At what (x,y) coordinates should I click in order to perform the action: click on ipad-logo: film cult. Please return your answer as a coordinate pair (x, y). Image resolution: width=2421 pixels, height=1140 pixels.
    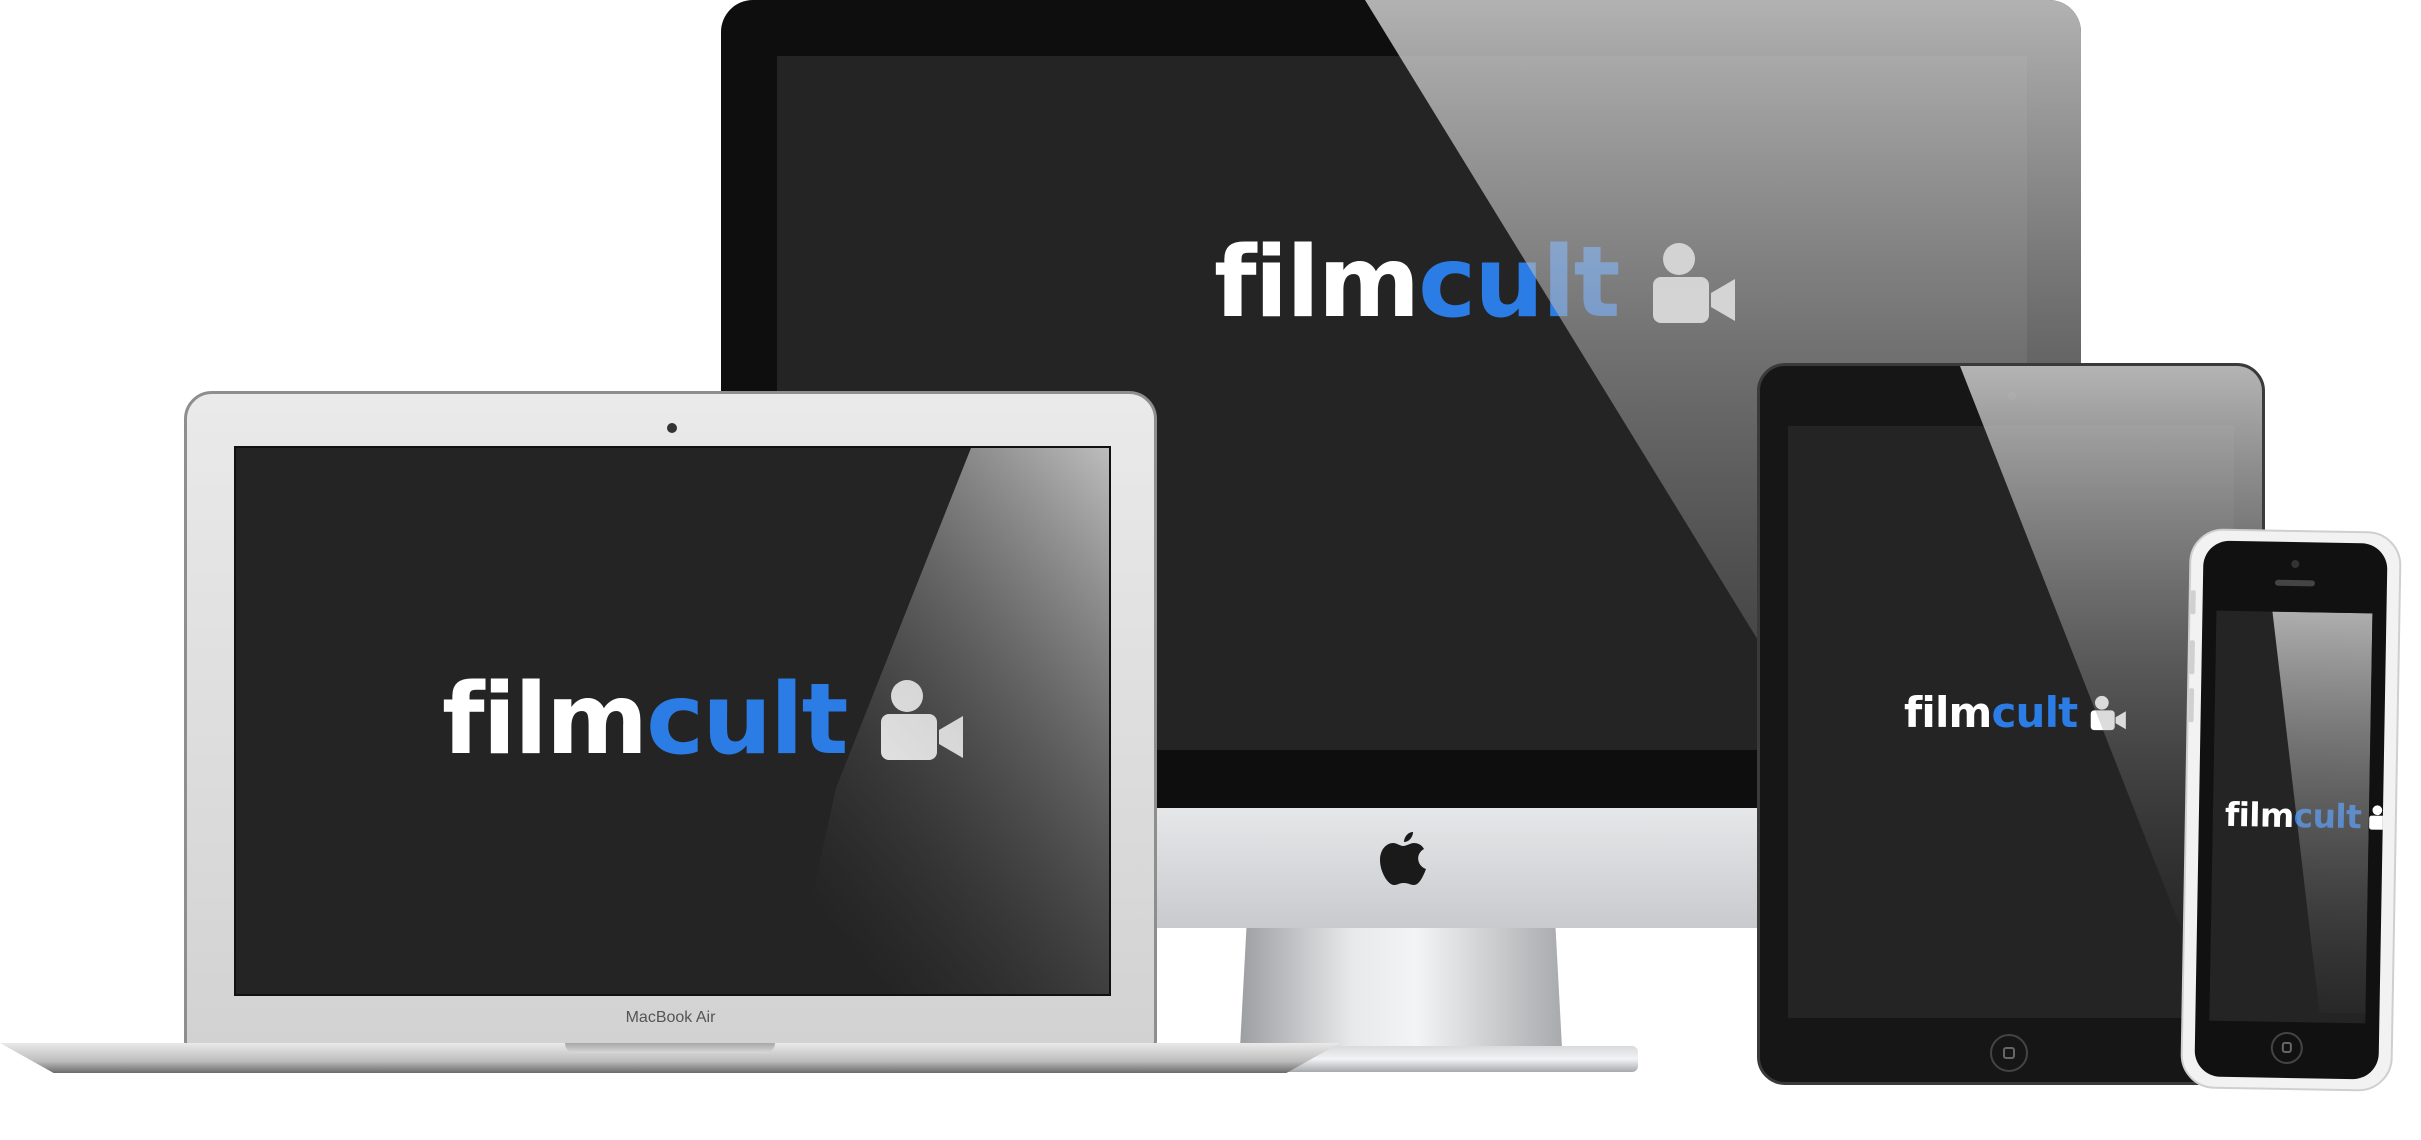
    Looking at the image, I should click on (2015, 712).